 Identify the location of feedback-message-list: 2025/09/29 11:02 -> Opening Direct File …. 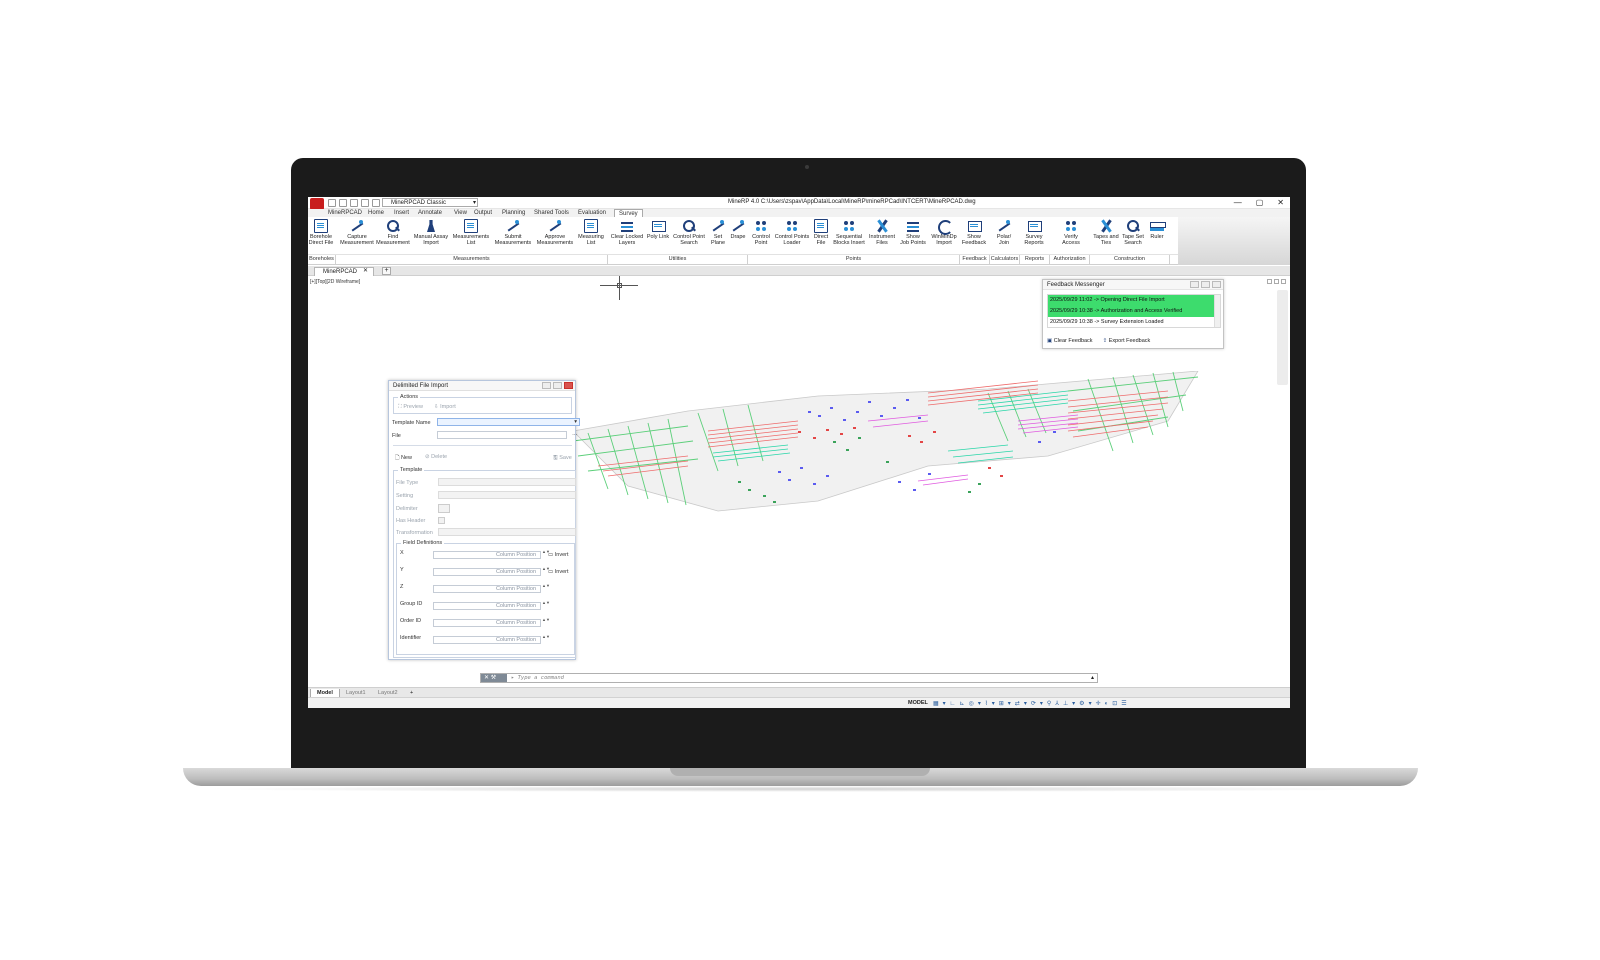
(1134, 311).